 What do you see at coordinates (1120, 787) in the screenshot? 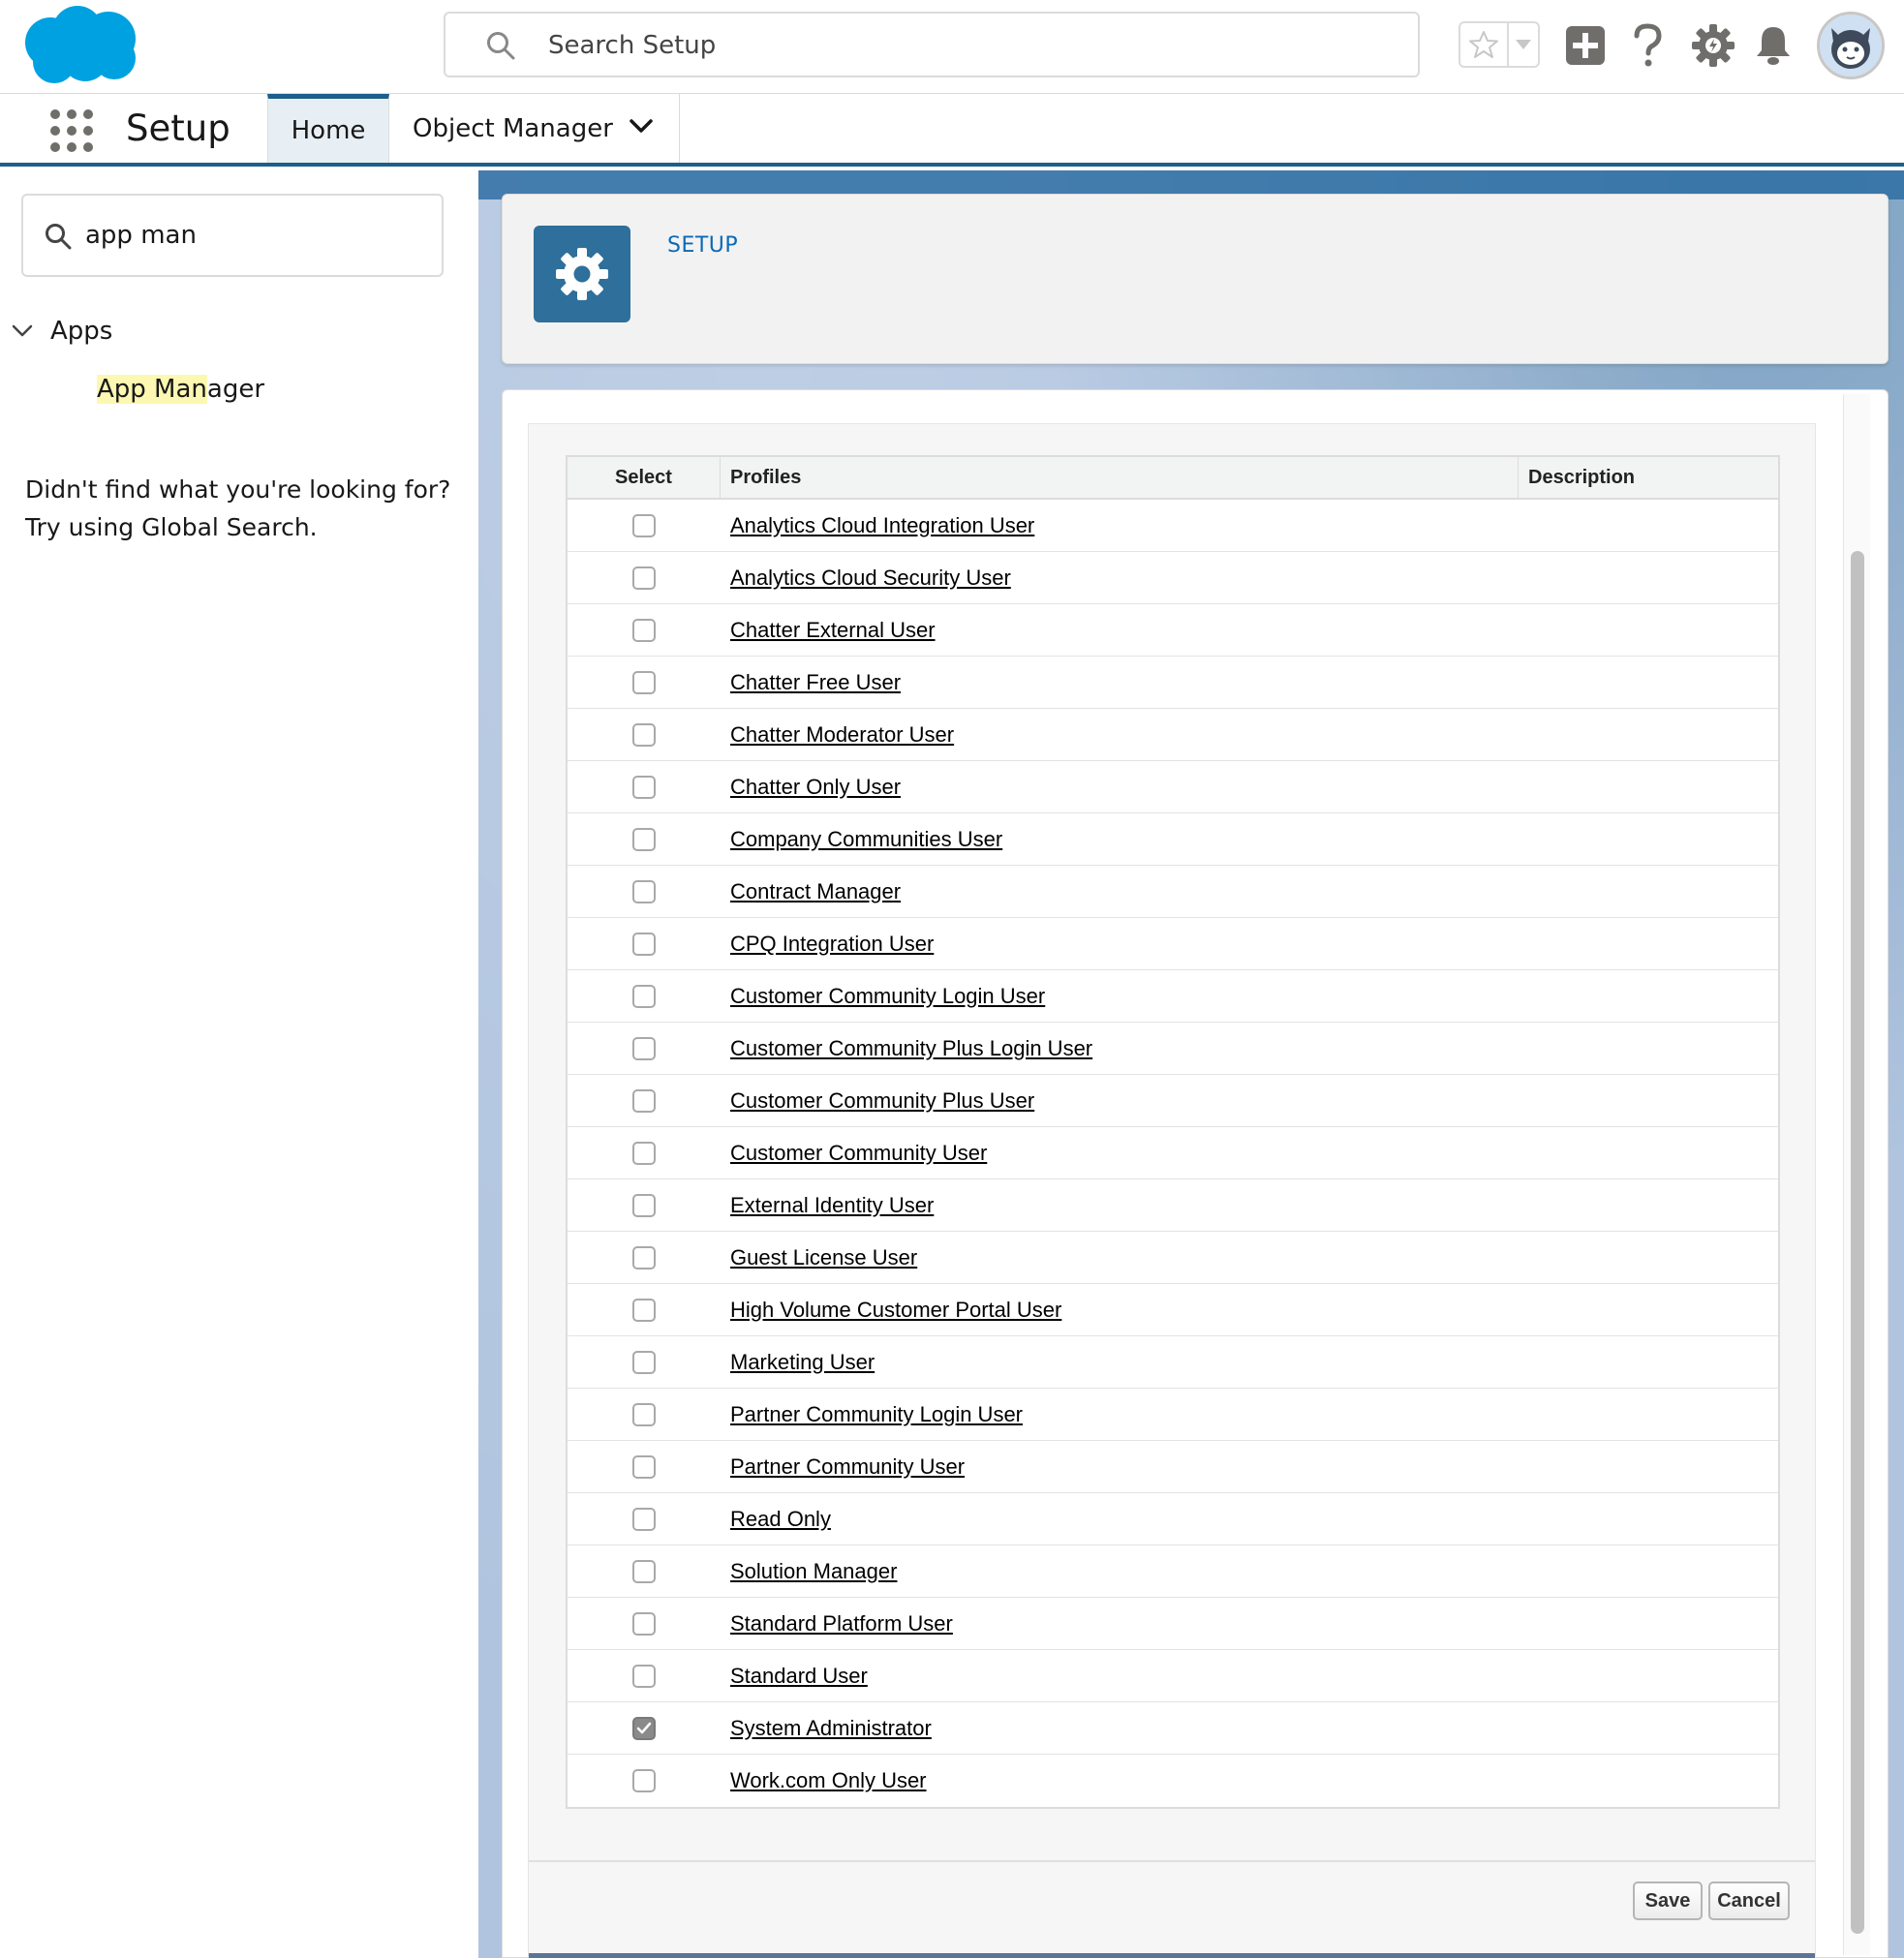
I see `profile-cell: Chatter Only User` at bounding box center [1120, 787].